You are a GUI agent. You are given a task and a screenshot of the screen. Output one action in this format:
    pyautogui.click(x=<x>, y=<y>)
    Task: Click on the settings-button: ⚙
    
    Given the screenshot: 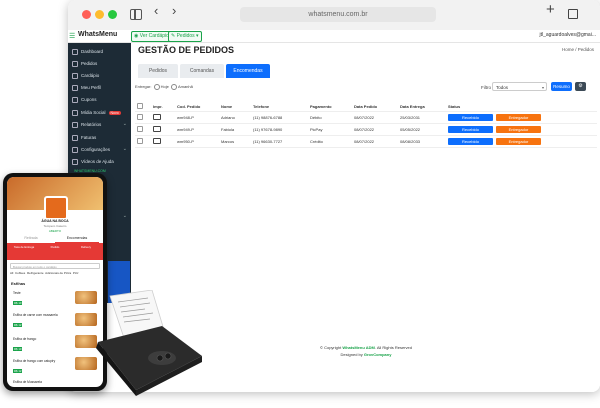 What is the action you would take?
    pyautogui.click(x=580, y=86)
    